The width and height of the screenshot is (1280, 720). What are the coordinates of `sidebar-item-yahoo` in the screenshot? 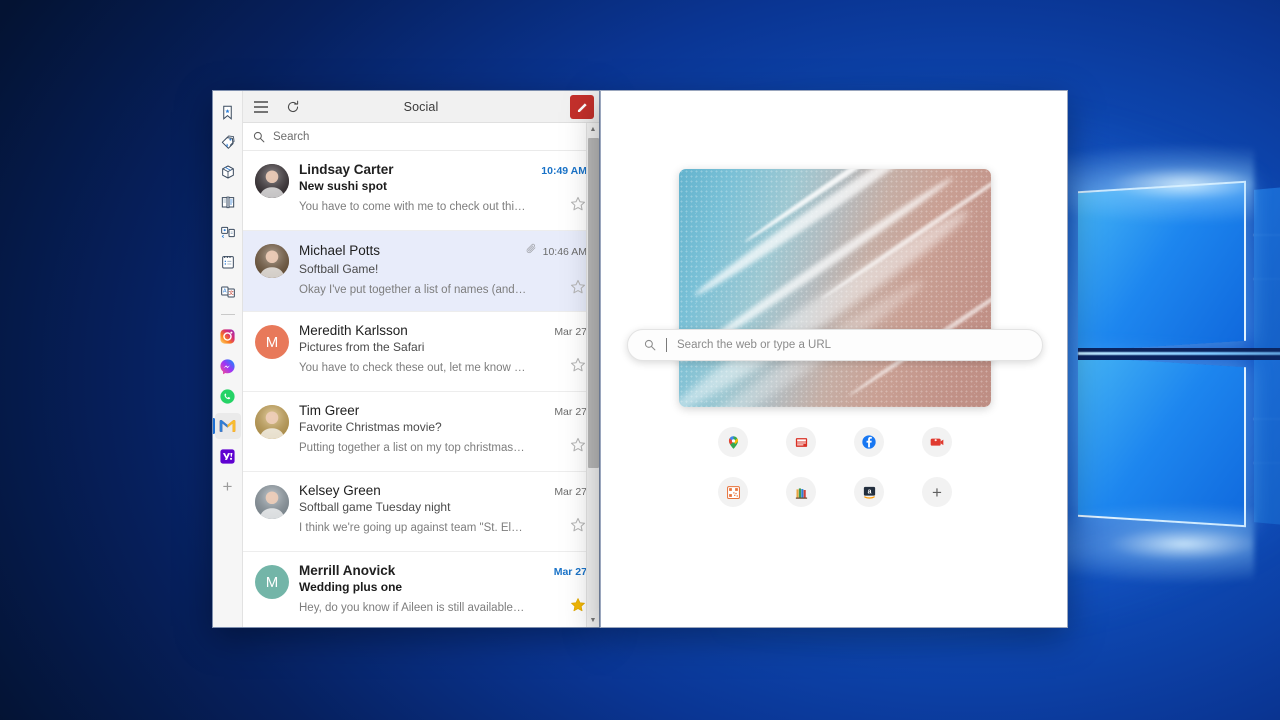 It's located at (228, 456).